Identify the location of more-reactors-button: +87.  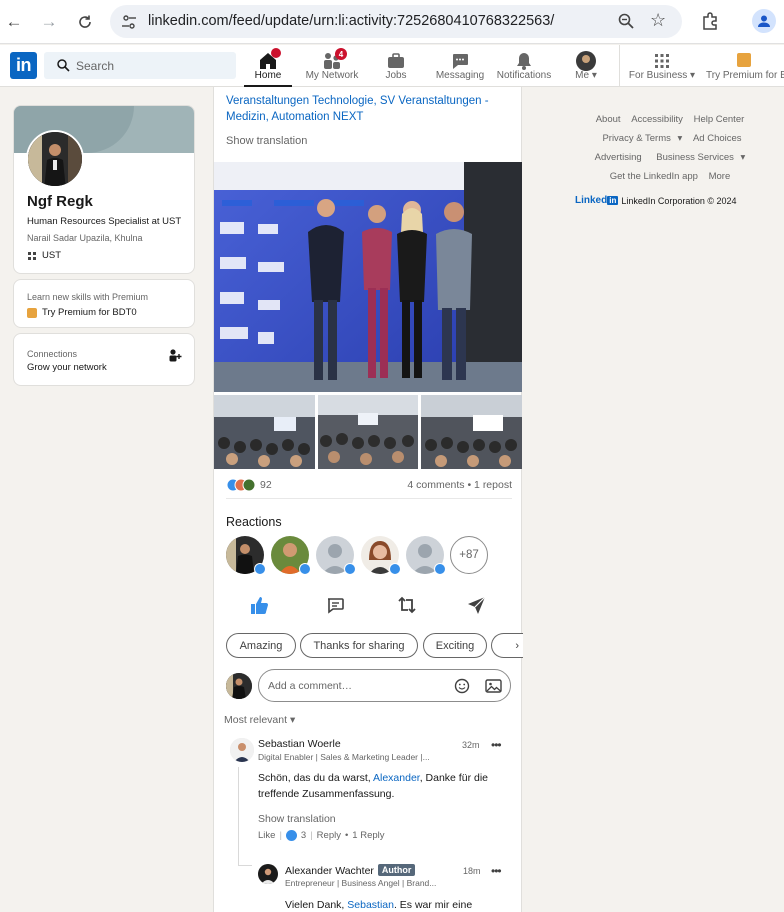
(469, 555).